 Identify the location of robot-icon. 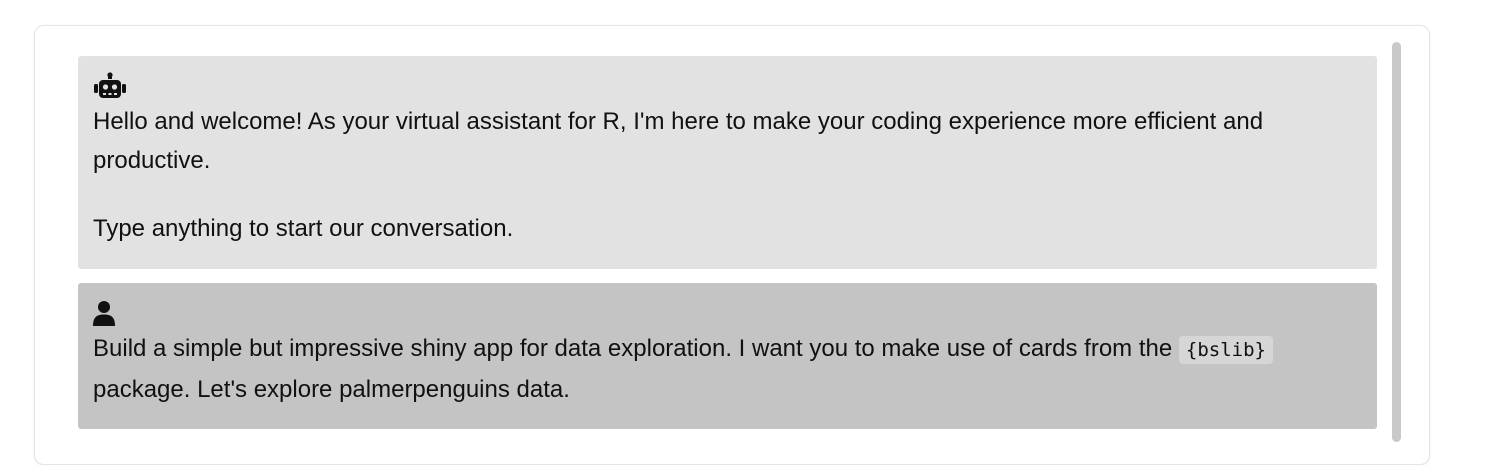
(110, 87).